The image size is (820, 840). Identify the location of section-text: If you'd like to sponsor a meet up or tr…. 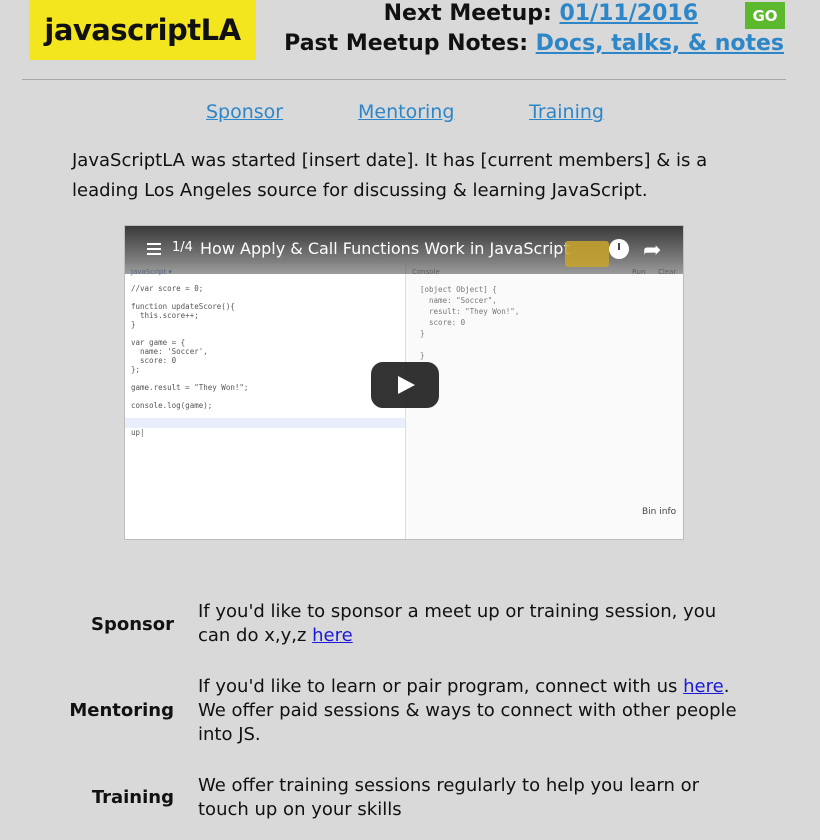
(468, 624).